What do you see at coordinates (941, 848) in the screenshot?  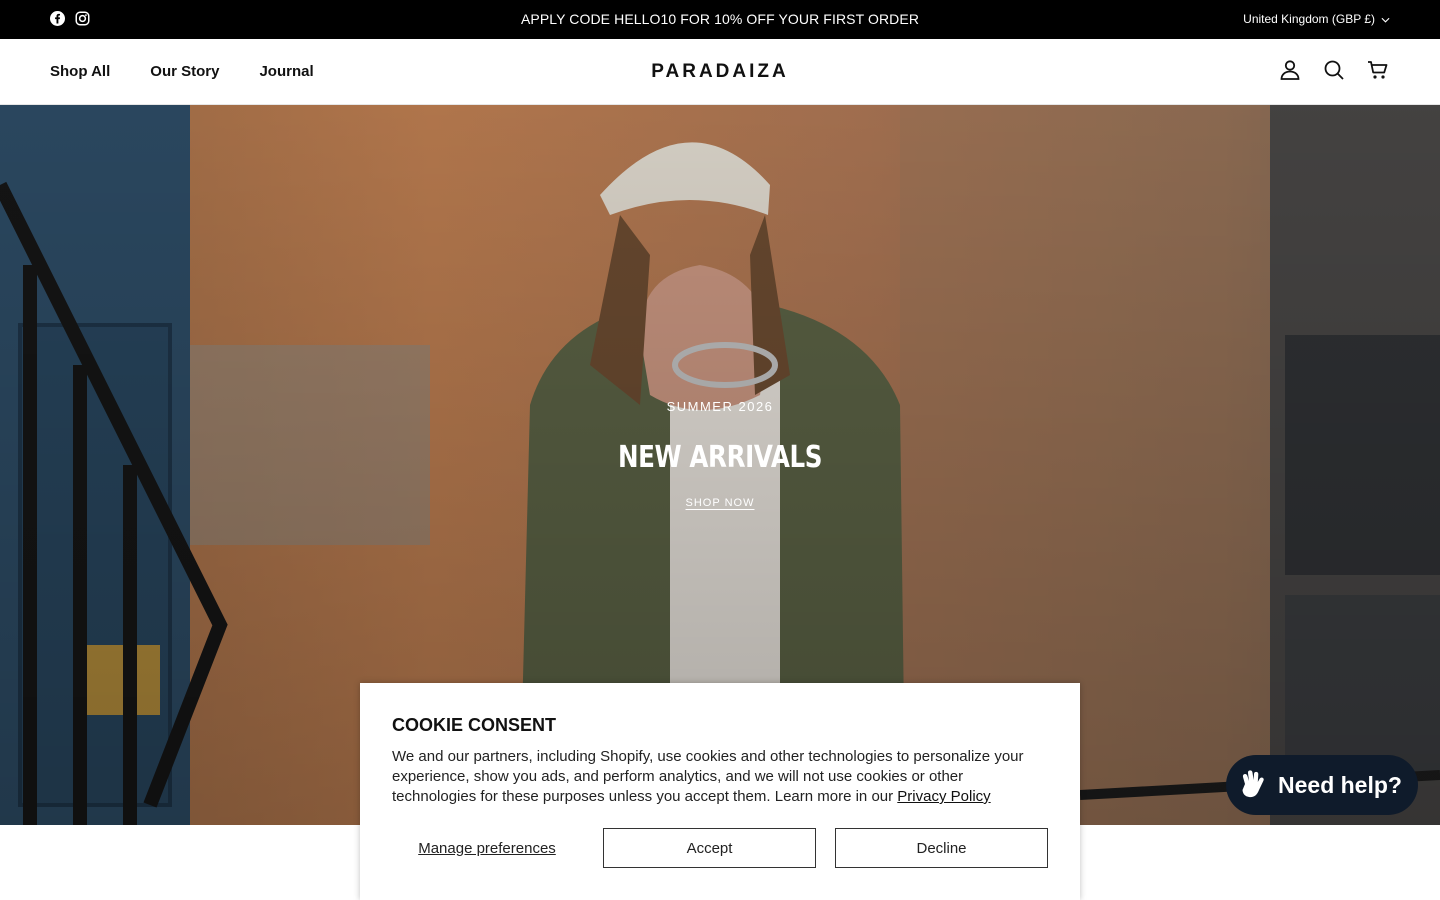 I see `decline-button: Decline` at bounding box center [941, 848].